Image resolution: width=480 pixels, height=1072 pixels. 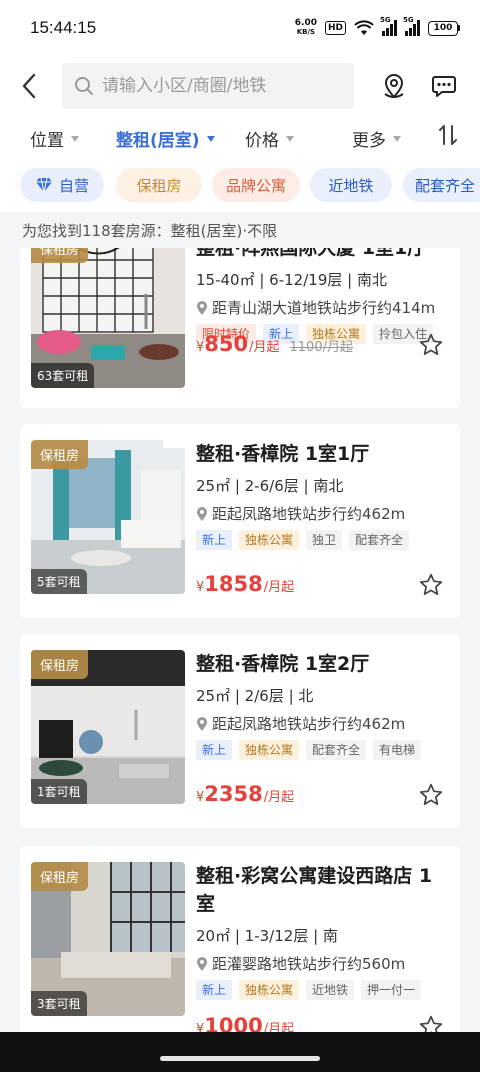 I want to click on home-gesture-bar, so click(x=240, y=1058).